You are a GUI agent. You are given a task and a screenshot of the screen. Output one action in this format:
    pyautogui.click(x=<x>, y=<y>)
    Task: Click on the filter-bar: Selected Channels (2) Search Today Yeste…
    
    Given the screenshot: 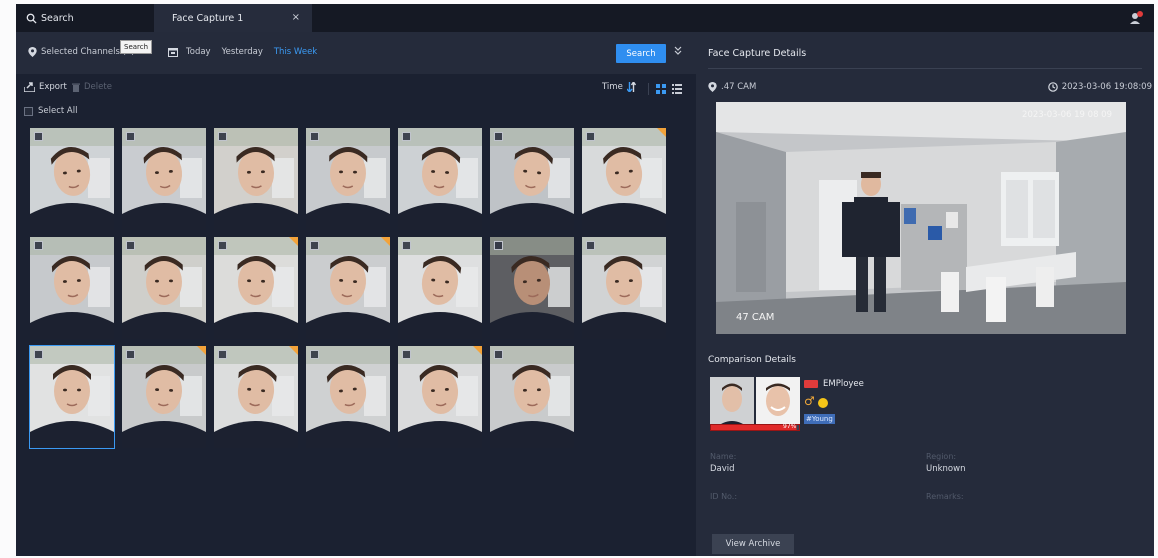 What is the action you would take?
    pyautogui.click(x=356, y=53)
    